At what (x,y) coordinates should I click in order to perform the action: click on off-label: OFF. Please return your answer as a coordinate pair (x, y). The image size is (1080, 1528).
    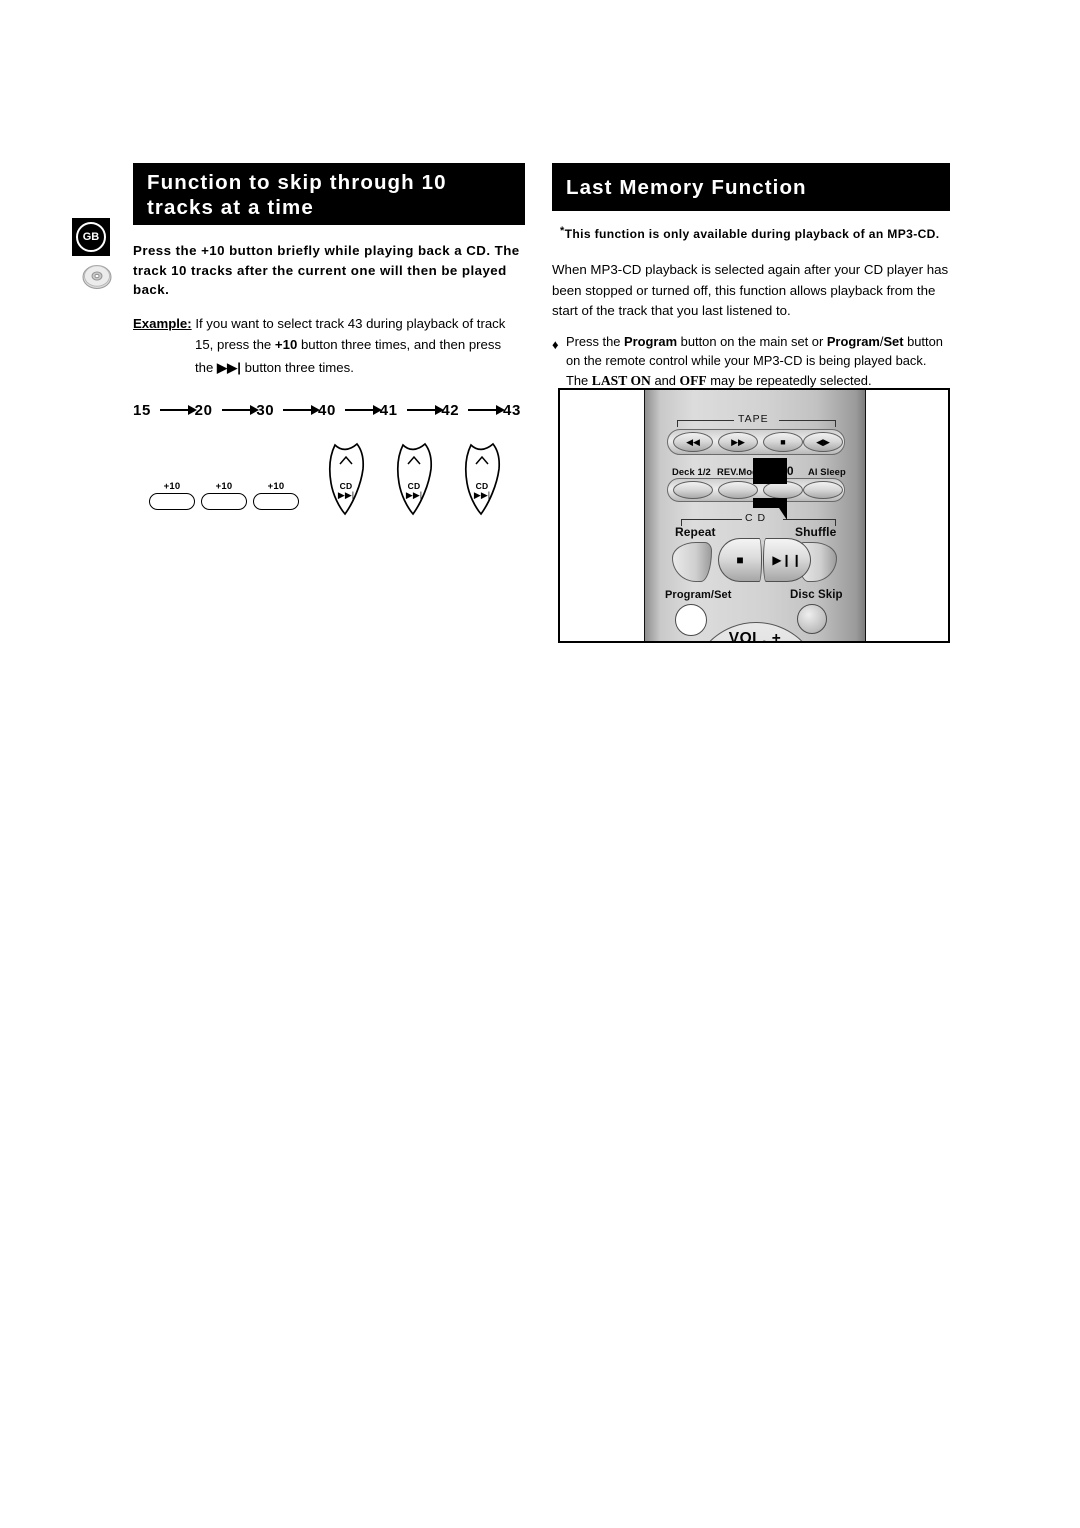
    Looking at the image, I should click on (693, 380).